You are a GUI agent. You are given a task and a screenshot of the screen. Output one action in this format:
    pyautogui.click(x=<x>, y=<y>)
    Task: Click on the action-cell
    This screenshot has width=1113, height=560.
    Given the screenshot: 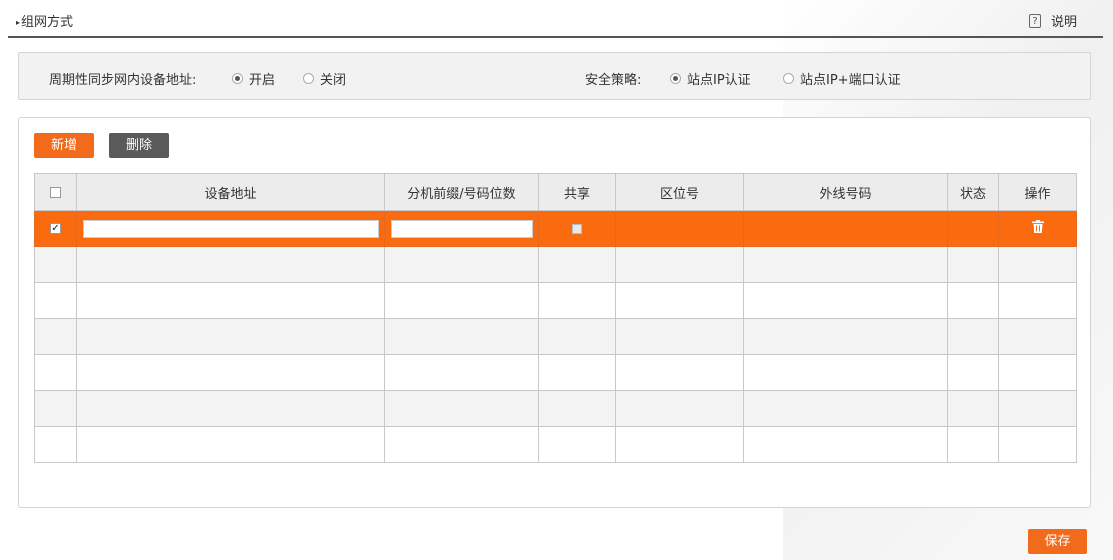 What is the action you would take?
    pyautogui.click(x=1037, y=228)
    